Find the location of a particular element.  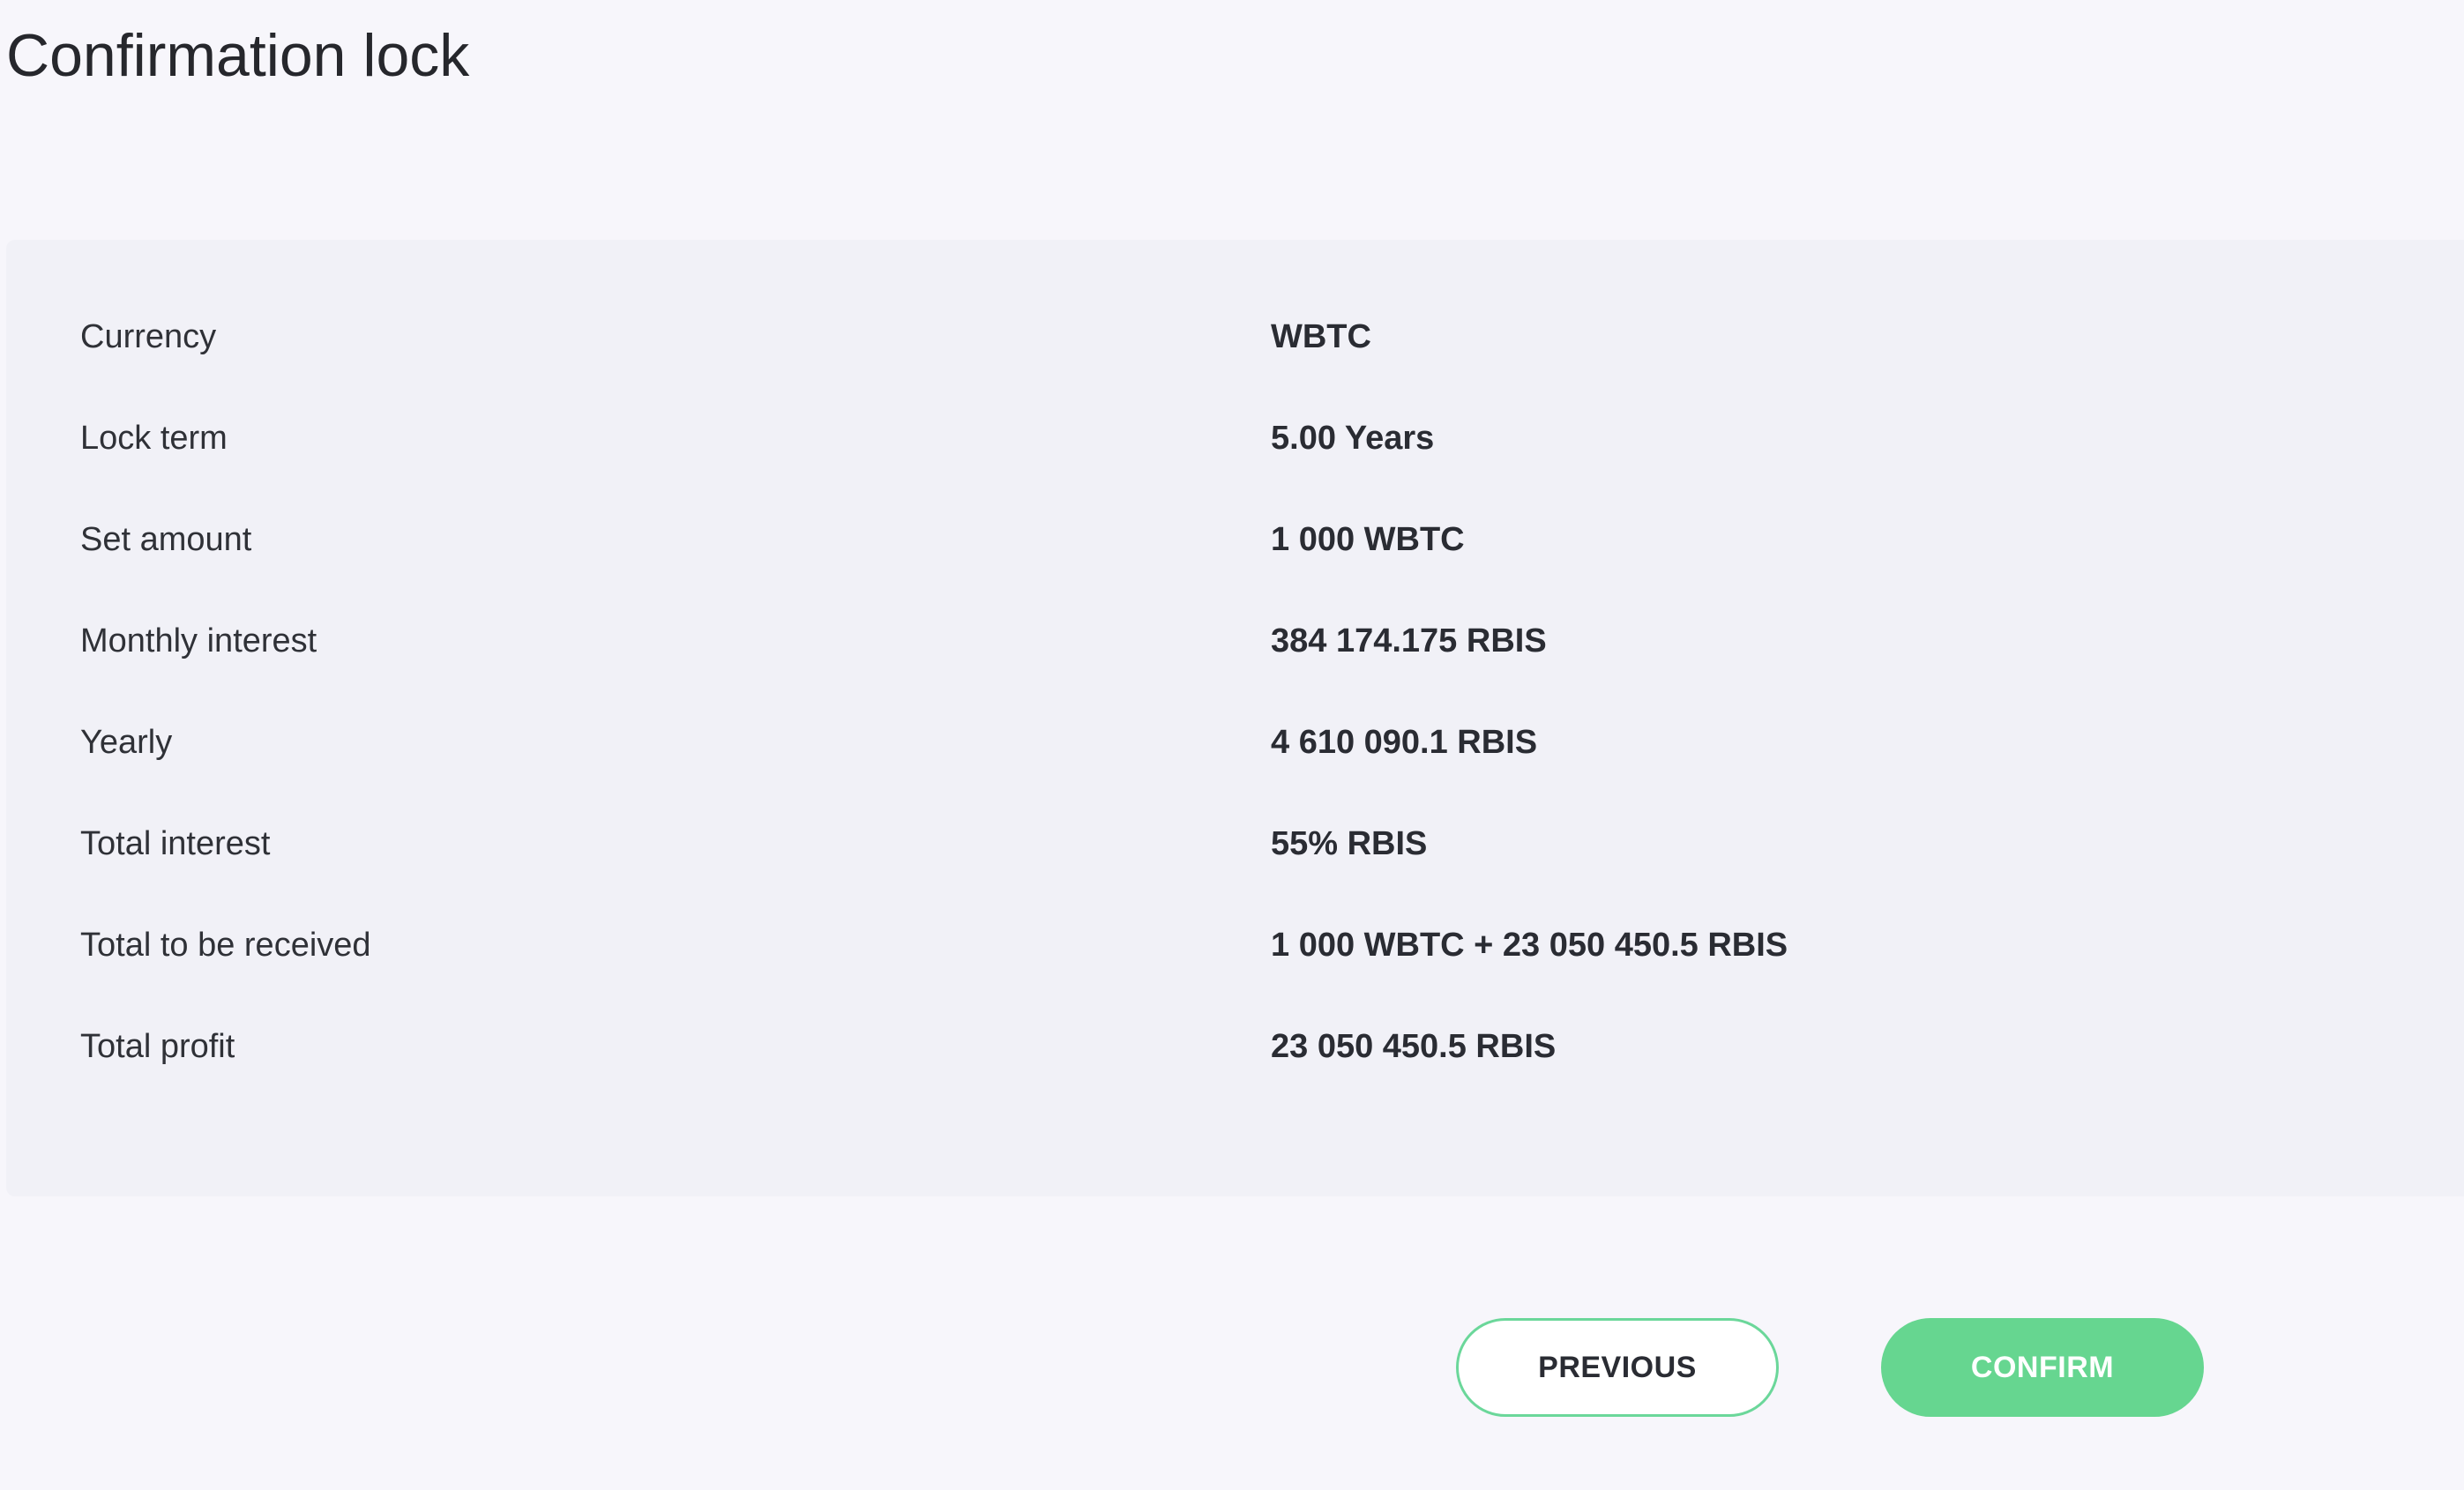

summary-row-monthly-interest: Monthly interest 384 174.175 RBIS is located at coordinates (1272, 641).